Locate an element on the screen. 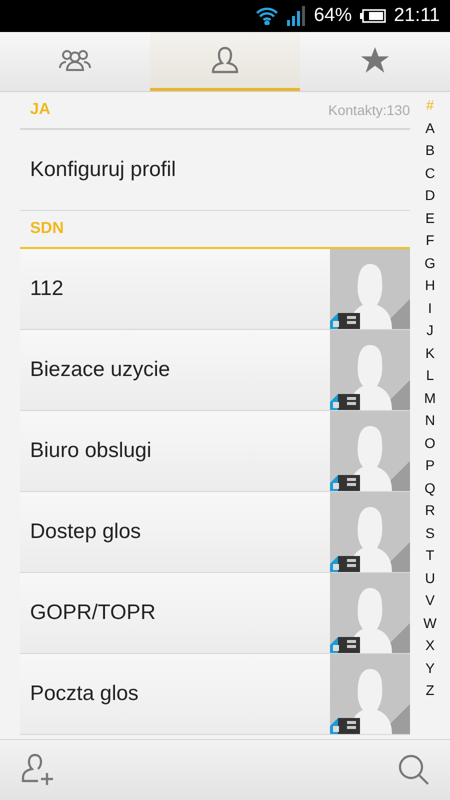 This screenshot has width=450, height=800. index-letter: F is located at coordinates (430, 240).